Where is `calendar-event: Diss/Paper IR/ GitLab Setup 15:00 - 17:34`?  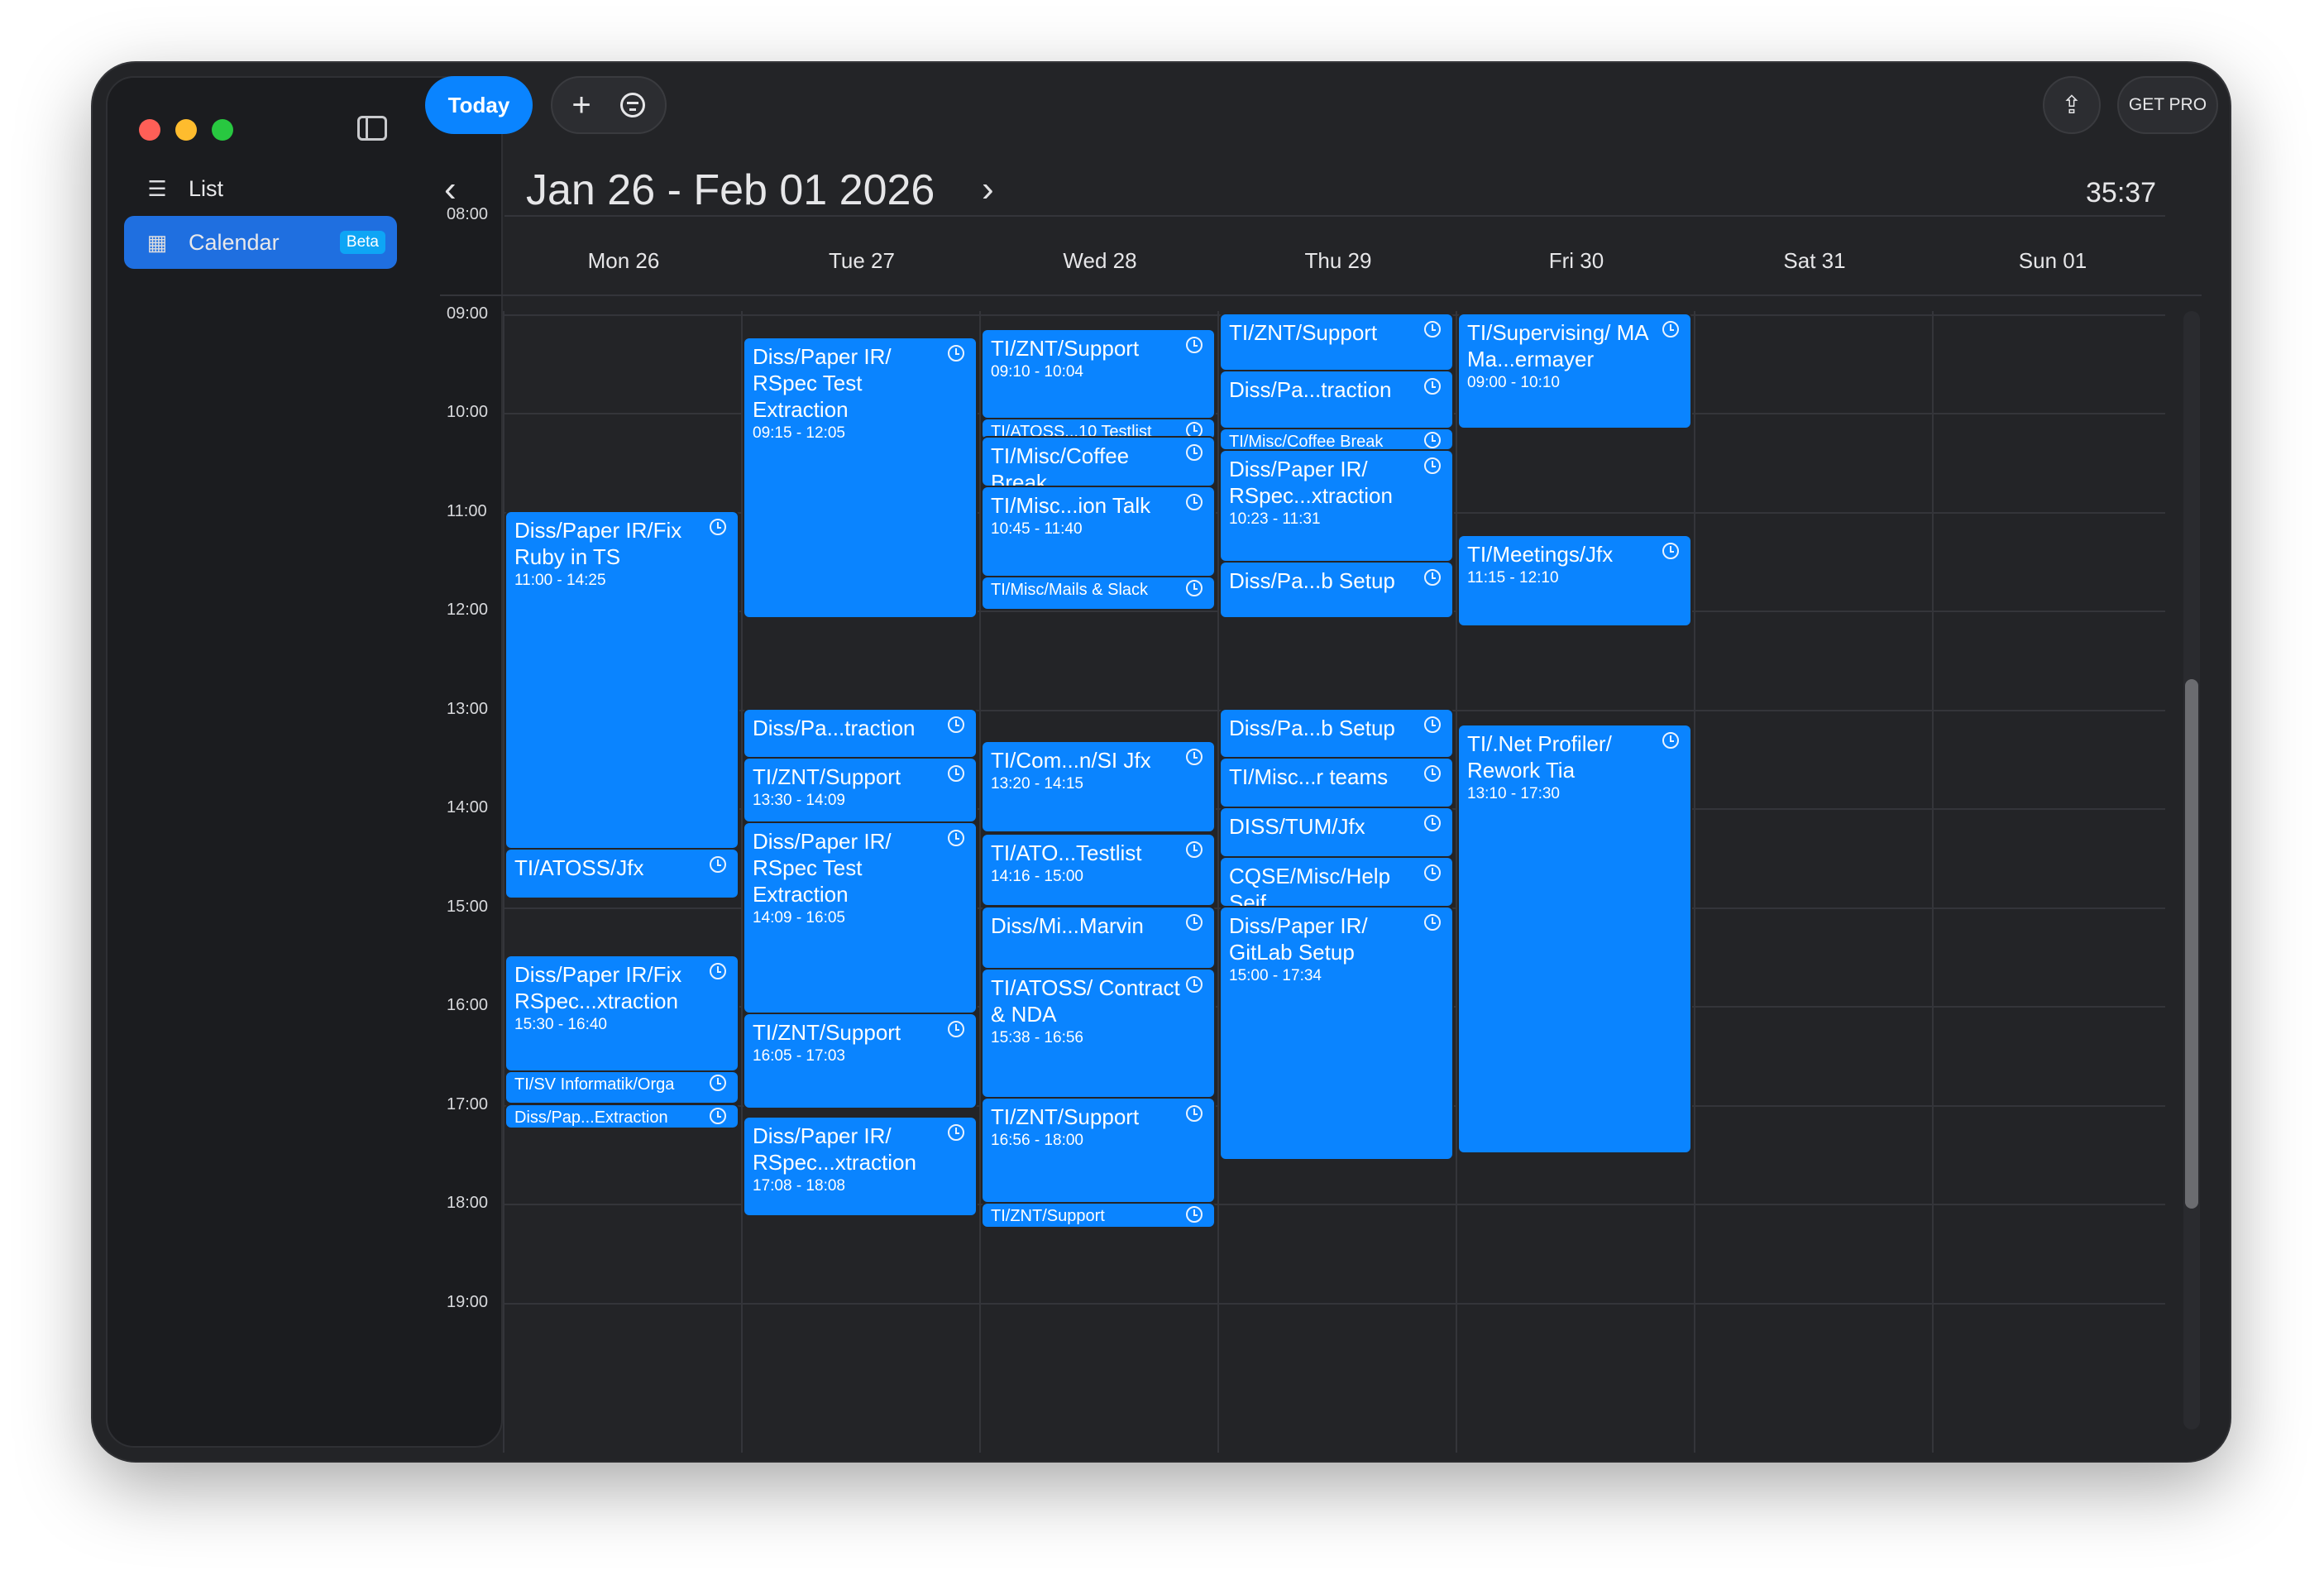
calendar-event: Diss/Paper IR/ GitLab Setup 15:00 - 17:34 is located at coordinates (1336, 1033).